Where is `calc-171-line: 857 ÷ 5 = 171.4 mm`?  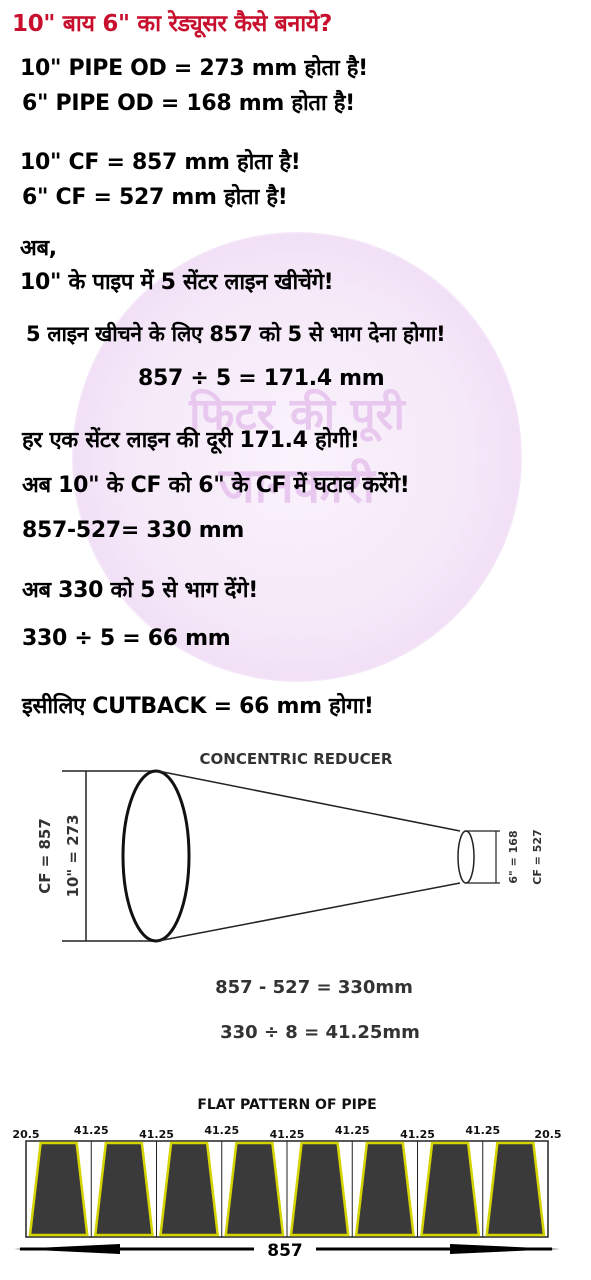 calc-171-line: 857 ÷ 5 = 171.4 mm is located at coordinates (261, 378).